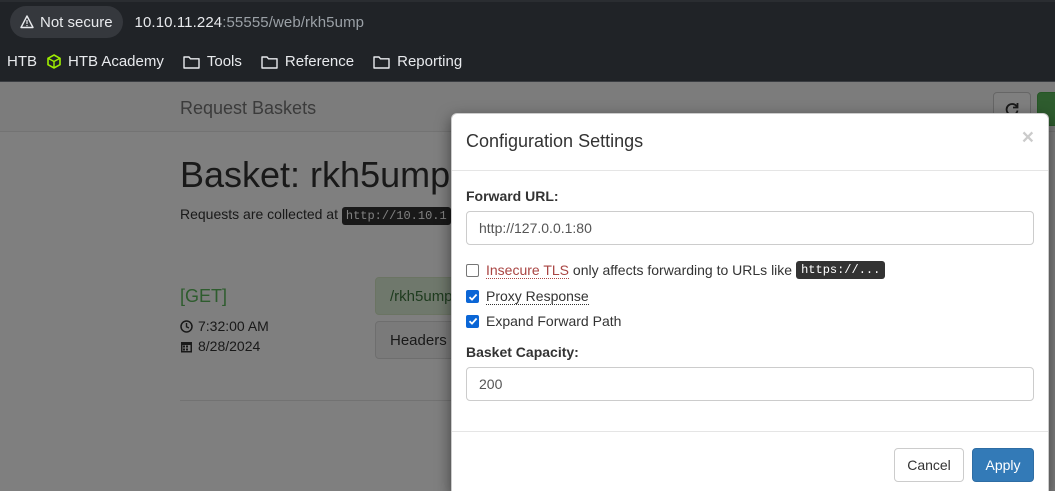 Image resolution: width=1055 pixels, height=491 pixels. What do you see at coordinates (319, 61) in the screenshot?
I see `bookmark-label: Reference` at bounding box center [319, 61].